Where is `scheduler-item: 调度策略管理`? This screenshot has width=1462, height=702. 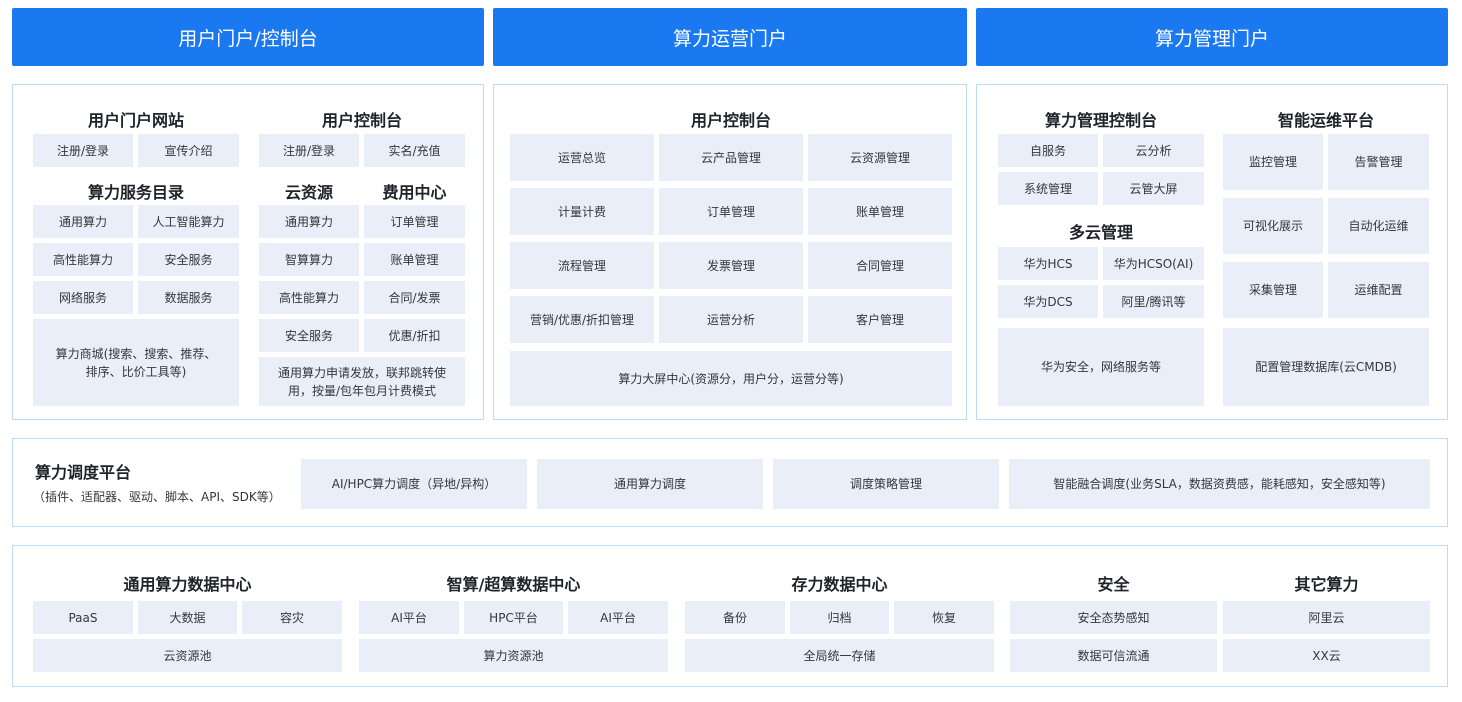 scheduler-item: 调度策略管理 is located at coordinates (886, 484).